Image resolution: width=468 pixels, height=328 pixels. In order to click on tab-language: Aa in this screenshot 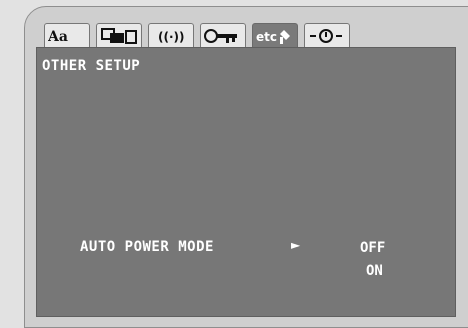, I will do `click(67, 35)`.